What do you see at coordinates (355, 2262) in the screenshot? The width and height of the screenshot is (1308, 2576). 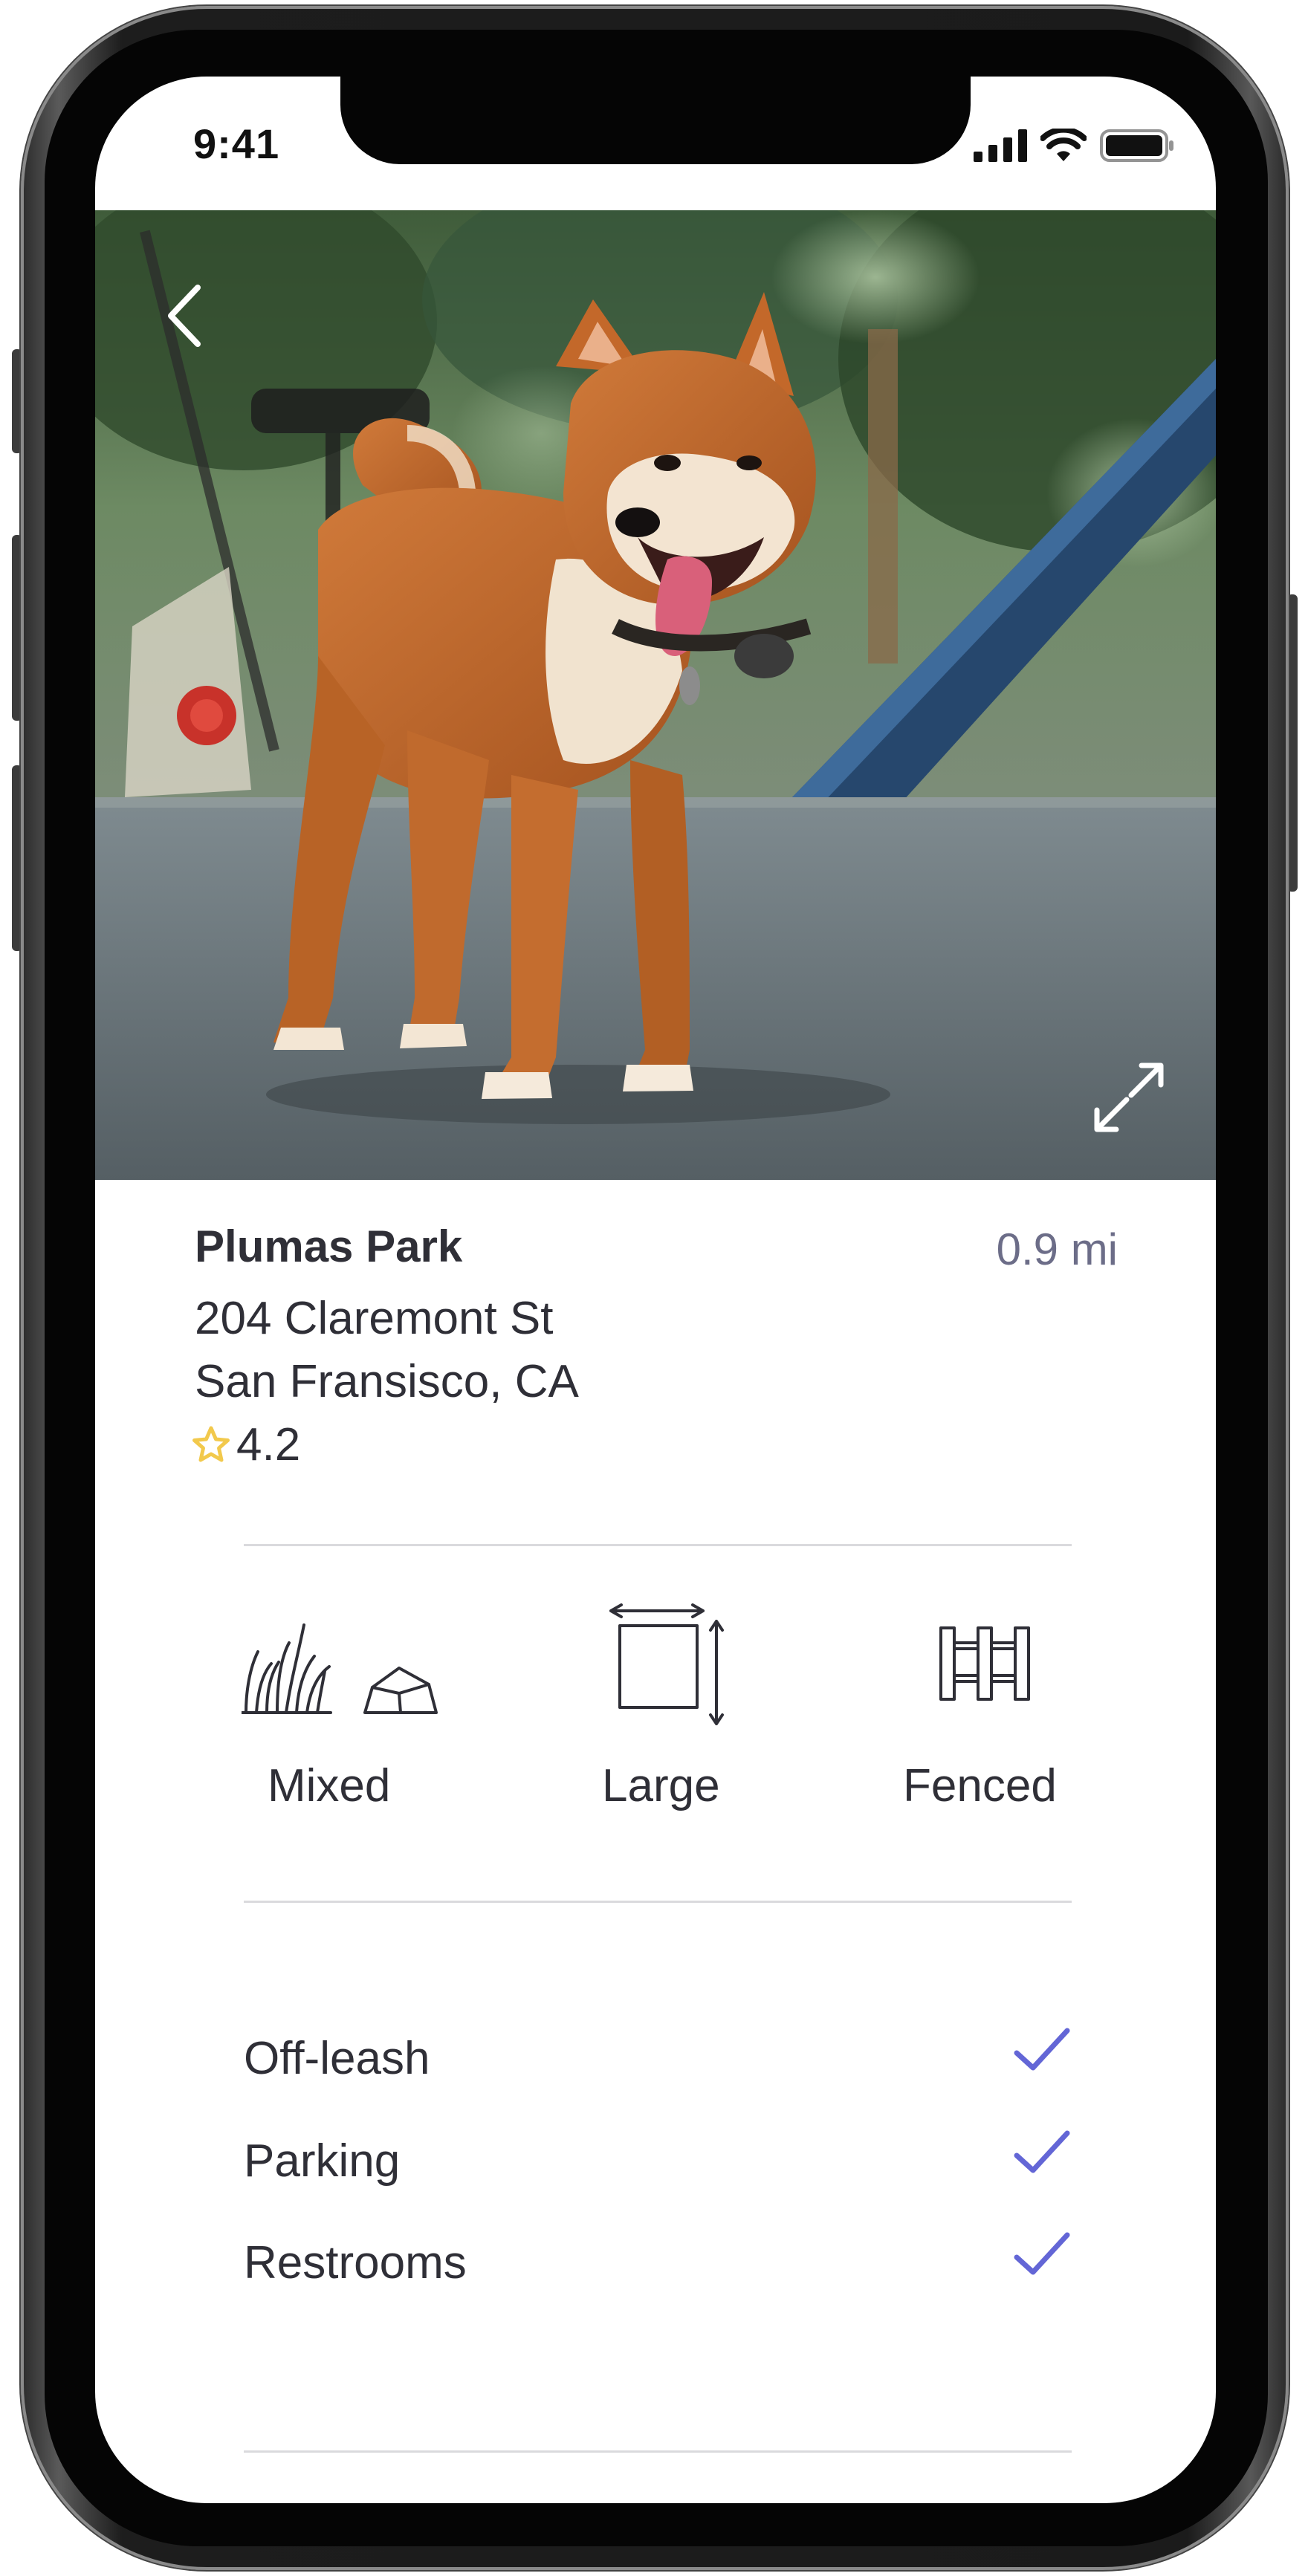 I see `amenity-label: Restrooms` at bounding box center [355, 2262].